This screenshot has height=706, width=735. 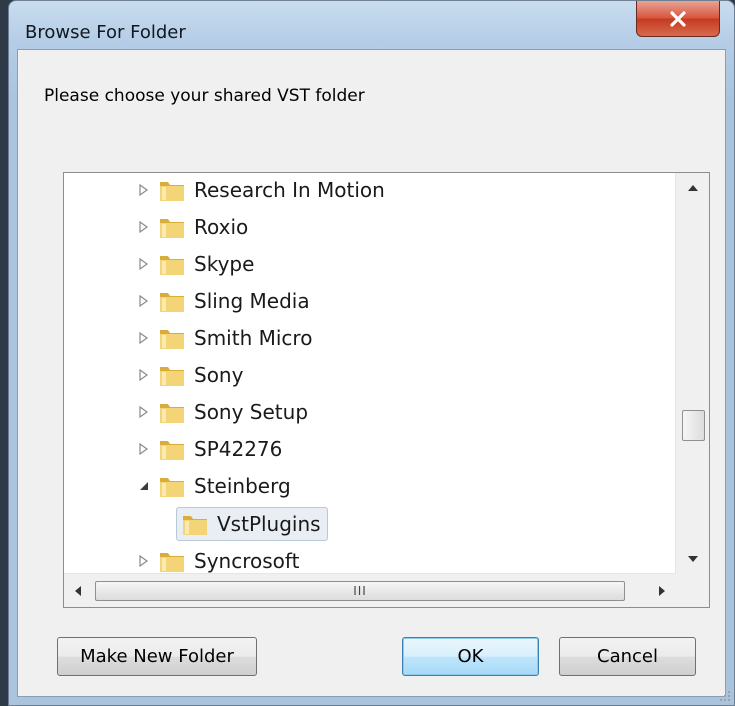 I want to click on horizontal-scrollbar: III, so click(x=370, y=590).